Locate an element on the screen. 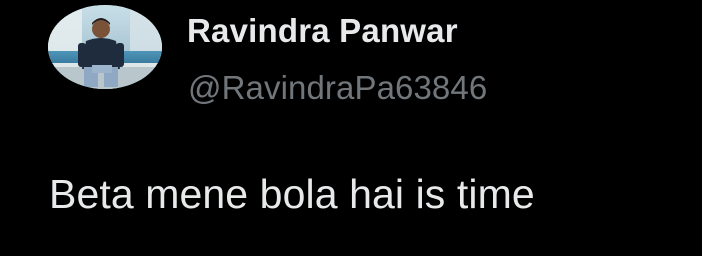  profile-photo-icon is located at coordinates (105, 47).